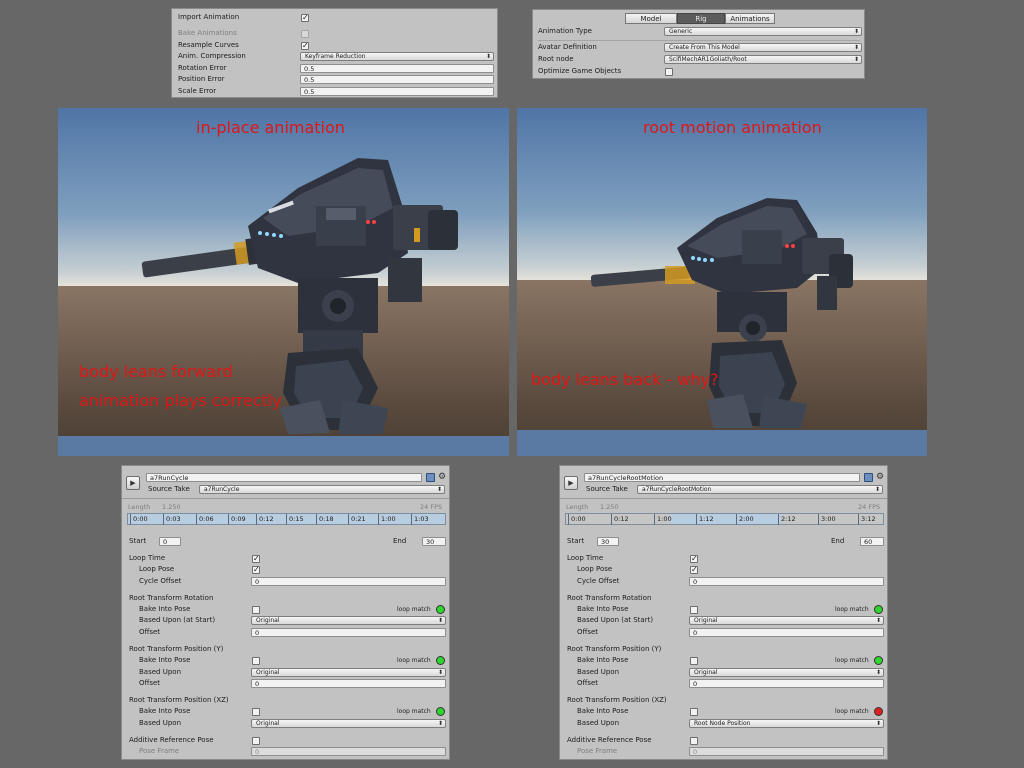 The image size is (1024, 768). I want to click on posy-based-upon-label: Based Upon, so click(598, 672).